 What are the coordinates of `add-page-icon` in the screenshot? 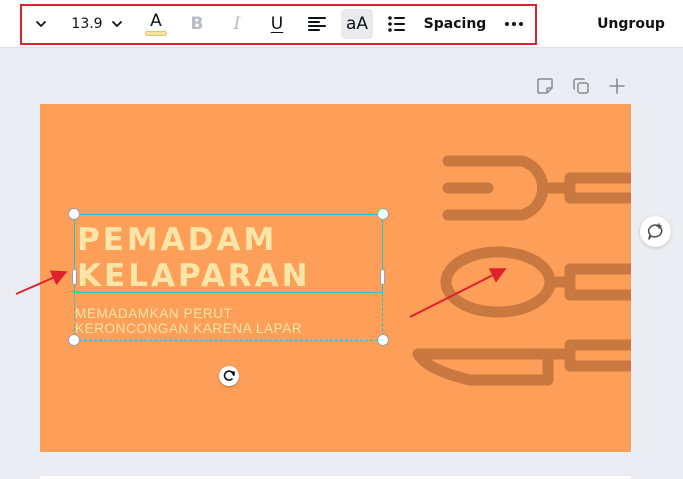 It's located at (617, 86).